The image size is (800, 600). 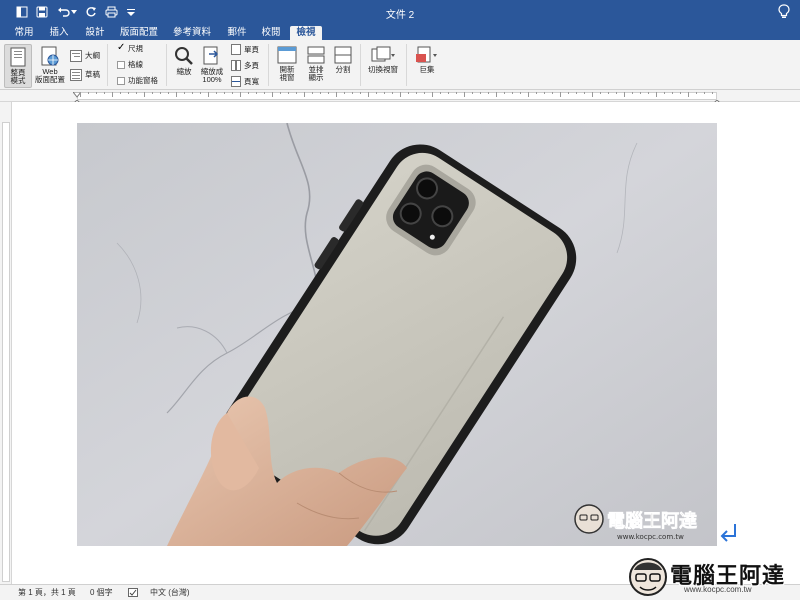 I want to click on one-page-label: 單頁, so click(x=251, y=49).